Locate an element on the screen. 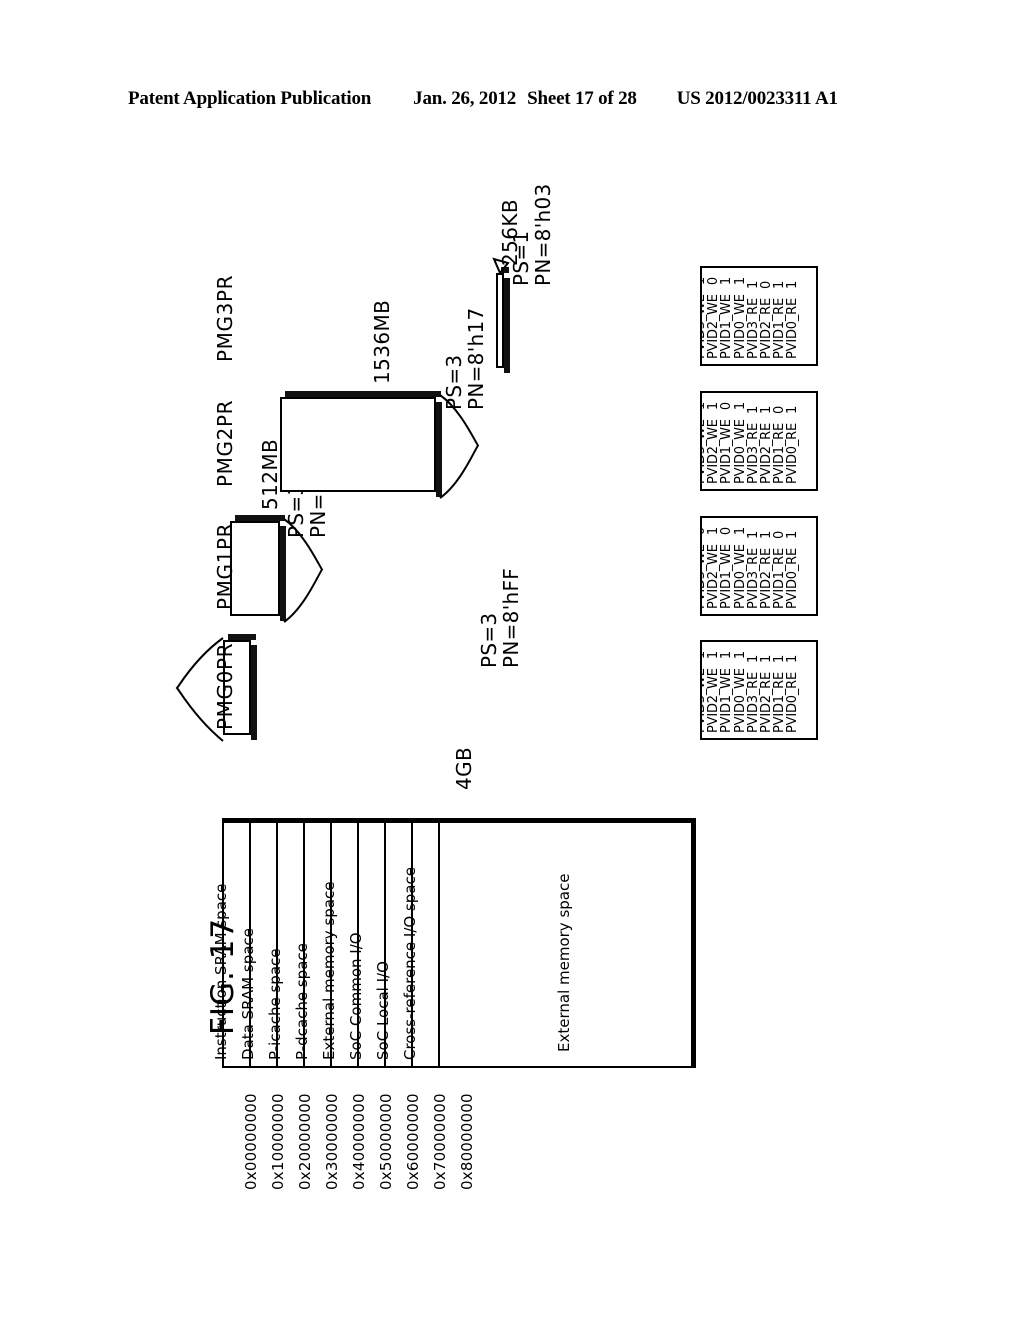  memory-map-row-label: SoC Common I/O is located at coordinates (356, 996).